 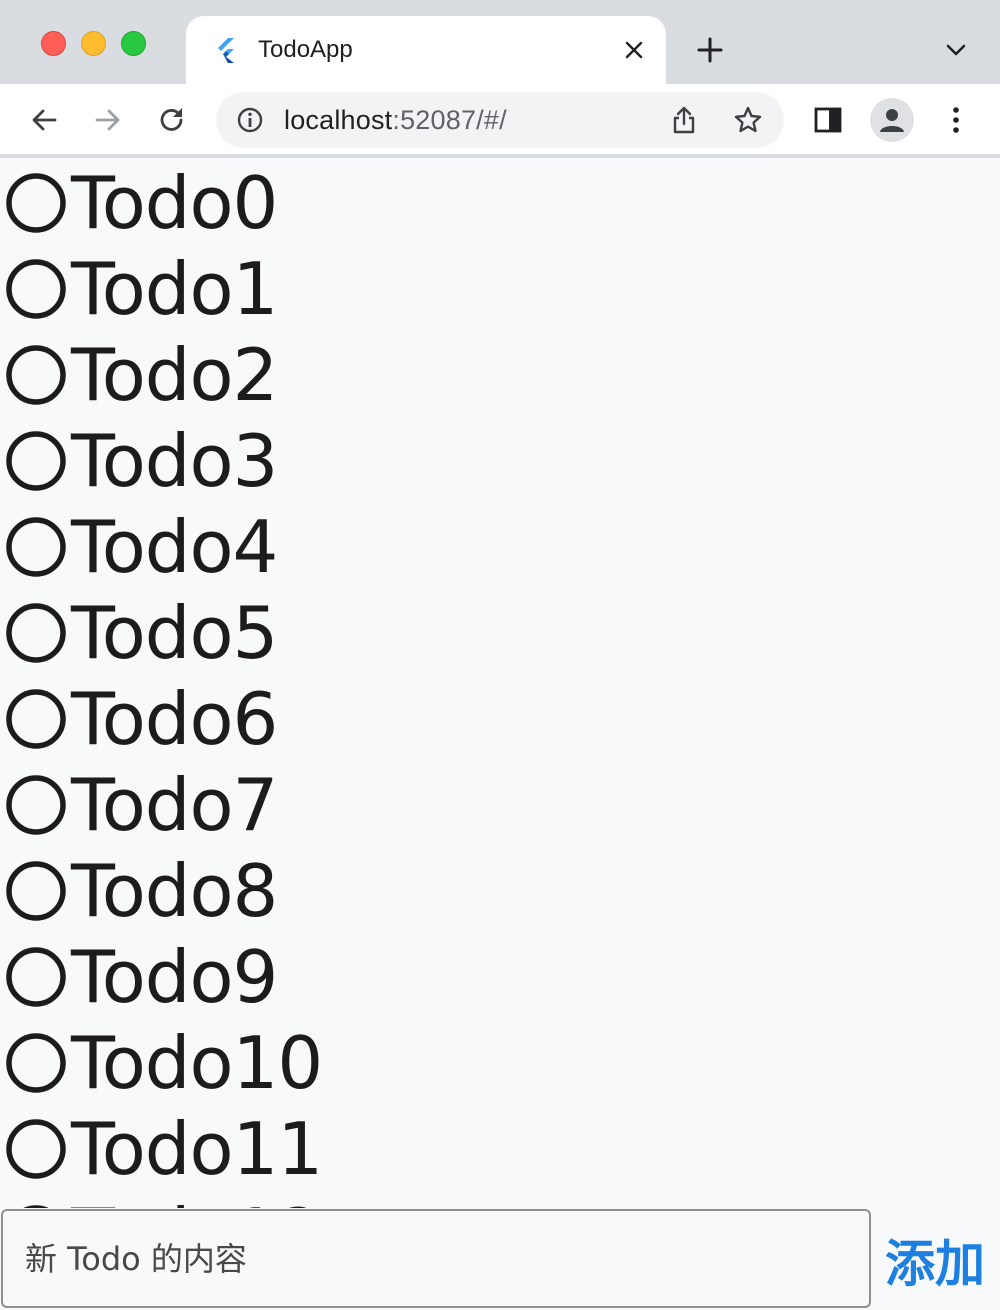 What do you see at coordinates (174, 805) in the screenshot?
I see `todo-title: Todo7` at bounding box center [174, 805].